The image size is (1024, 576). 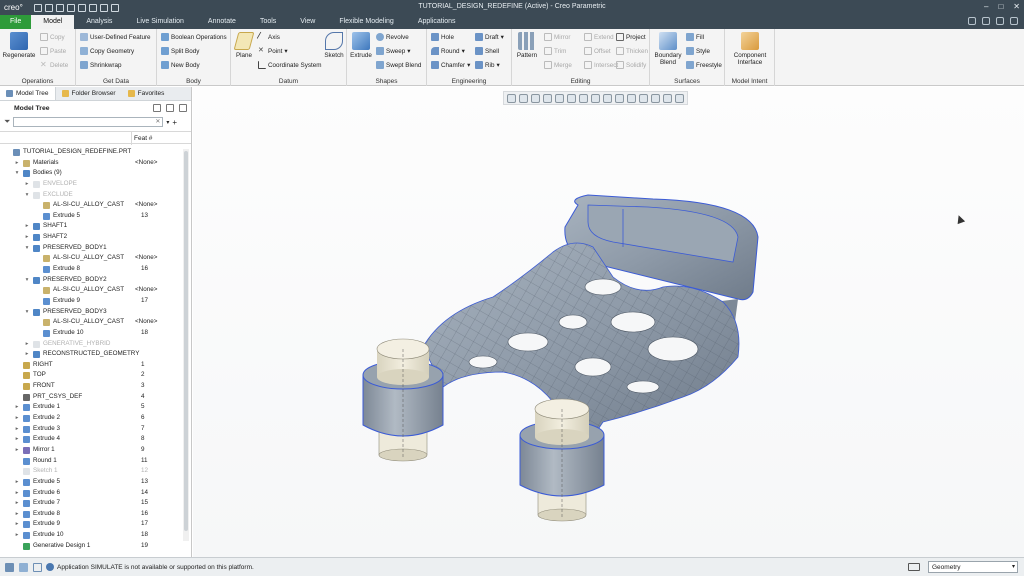 What do you see at coordinates (91, 195) in the screenshot?
I see `tree-row: ▾ EXCLUDE` at bounding box center [91, 195].